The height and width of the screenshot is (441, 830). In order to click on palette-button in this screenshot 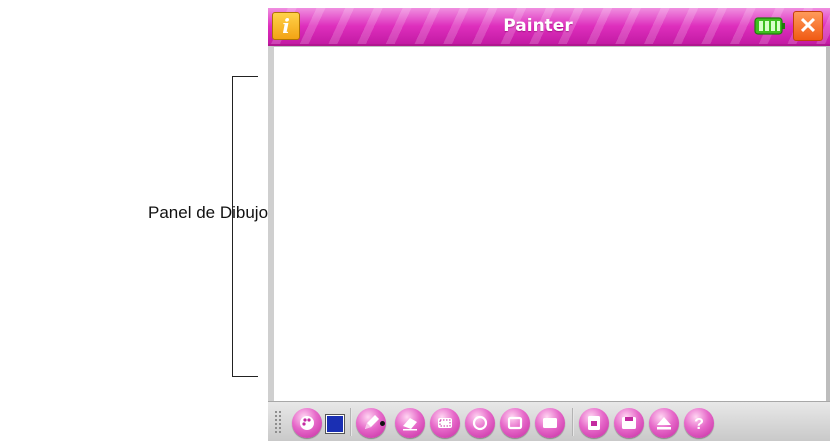, I will do `click(307, 423)`.